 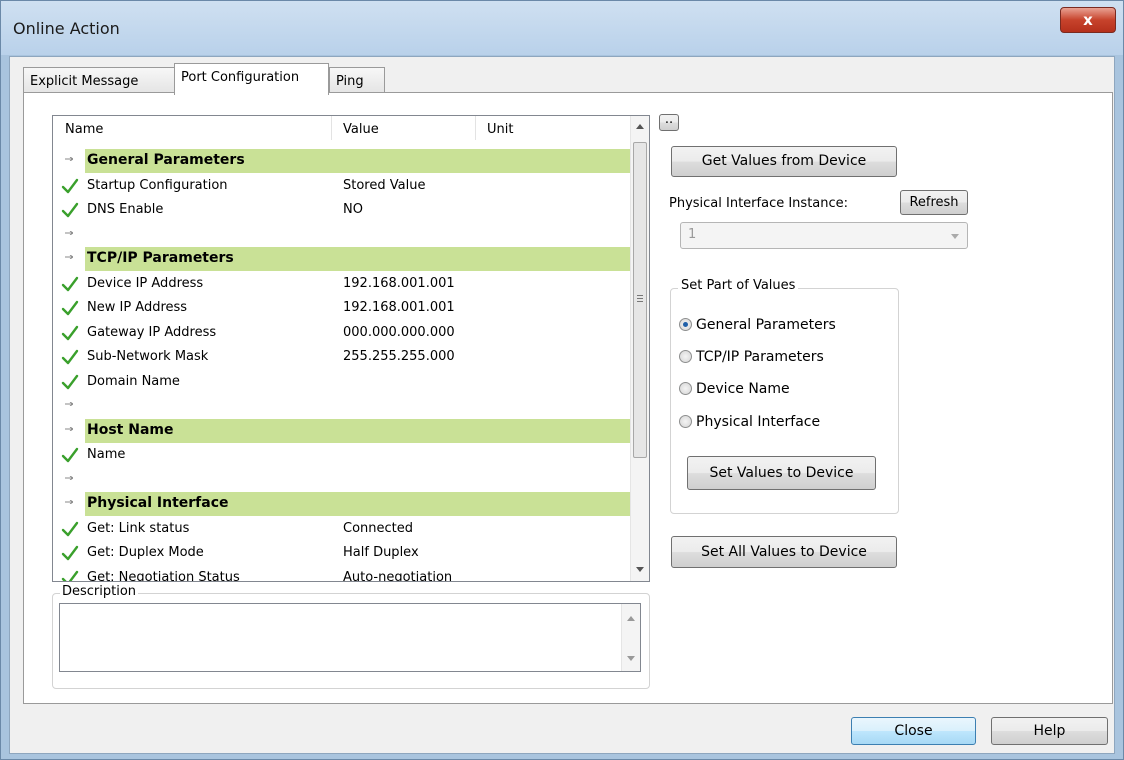 I want to click on help-label: Help, so click(x=1049, y=731).